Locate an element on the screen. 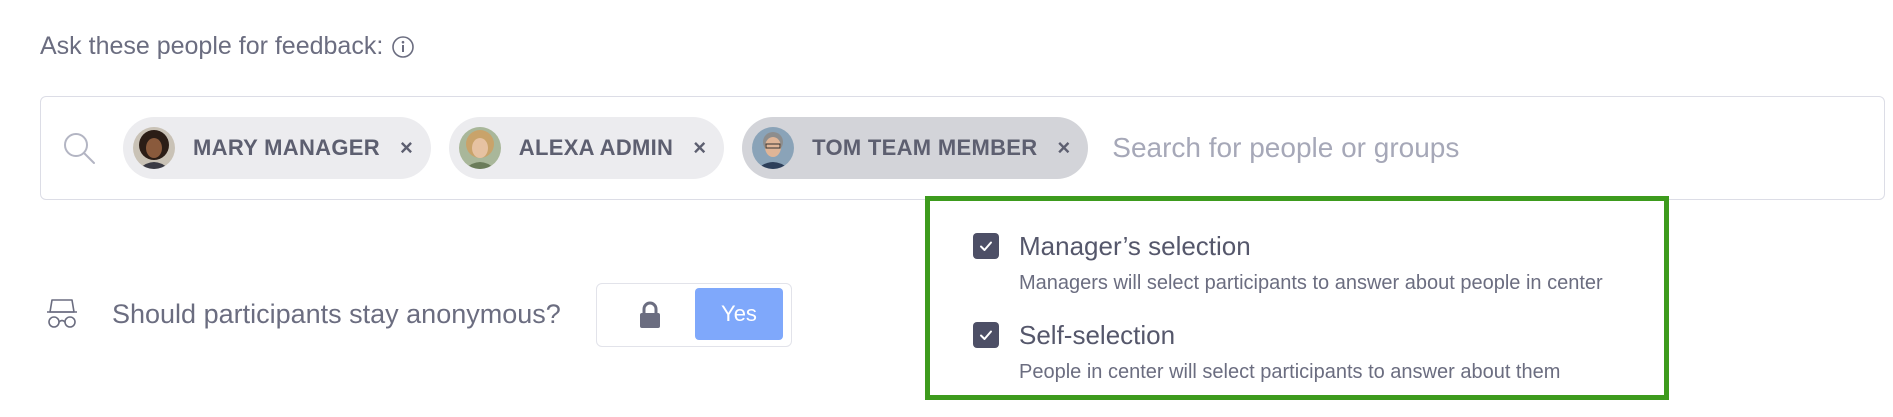 The height and width of the screenshot is (417, 1893). chip-name: TOM TEAM MEMBER is located at coordinates (925, 147).